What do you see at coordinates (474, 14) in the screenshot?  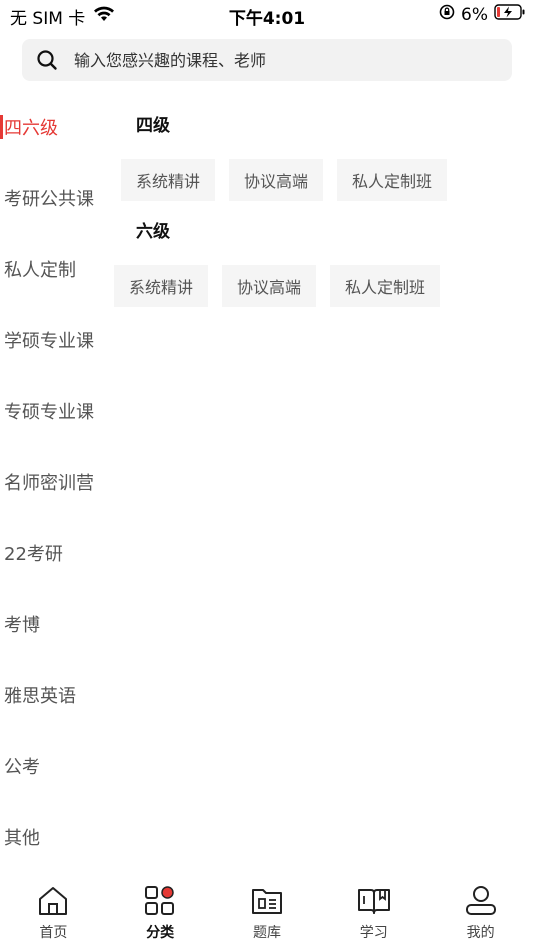 I see `battery-percent: 6%` at bounding box center [474, 14].